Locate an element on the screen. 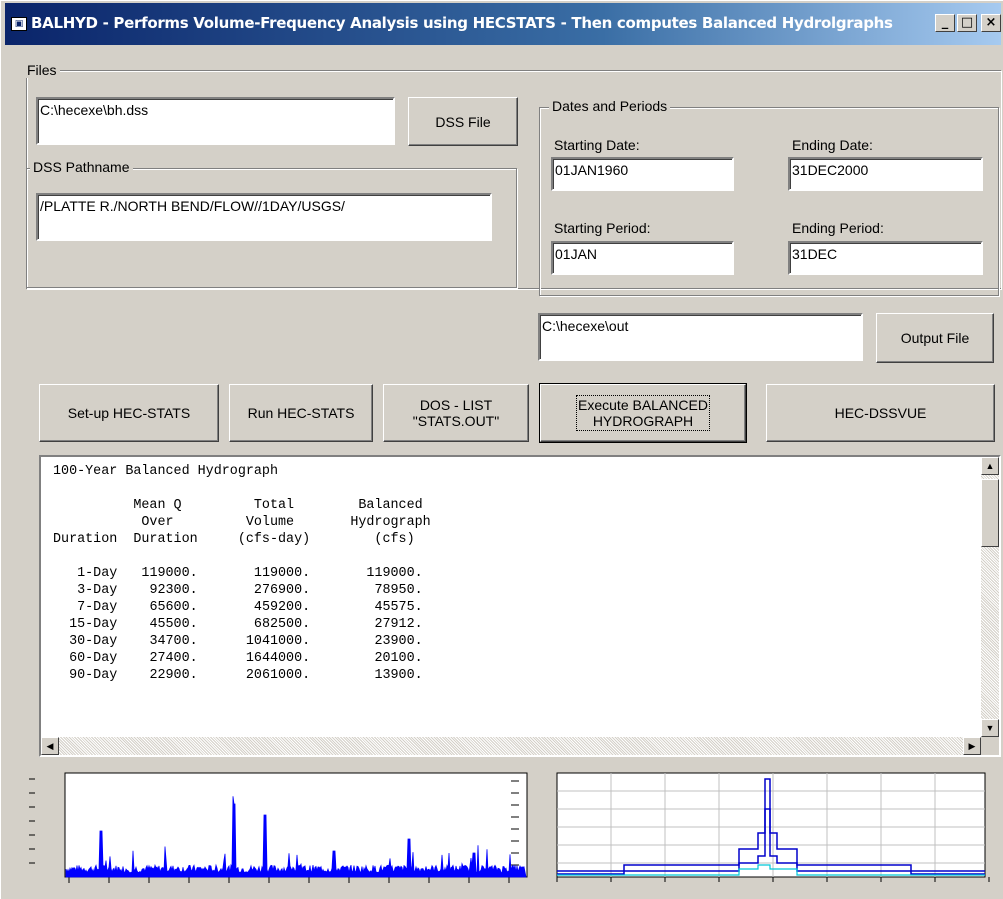 This screenshot has width=1003, height=899. report-row: 7-Day 65600. 459200. 45575. is located at coordinates (238, 607).